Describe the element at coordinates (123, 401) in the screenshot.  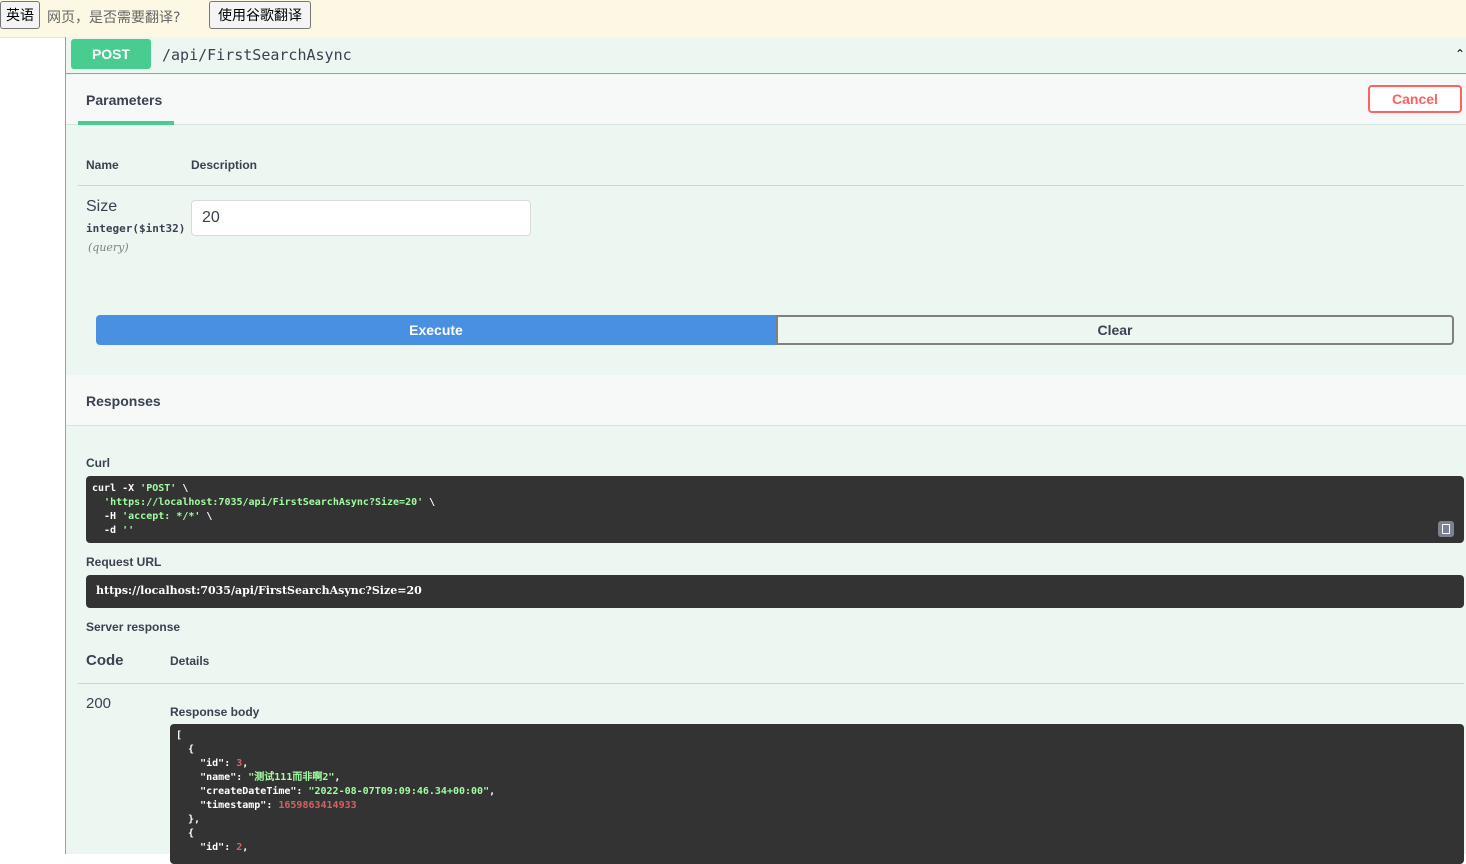
I see `responses-title: Responses` at that location.